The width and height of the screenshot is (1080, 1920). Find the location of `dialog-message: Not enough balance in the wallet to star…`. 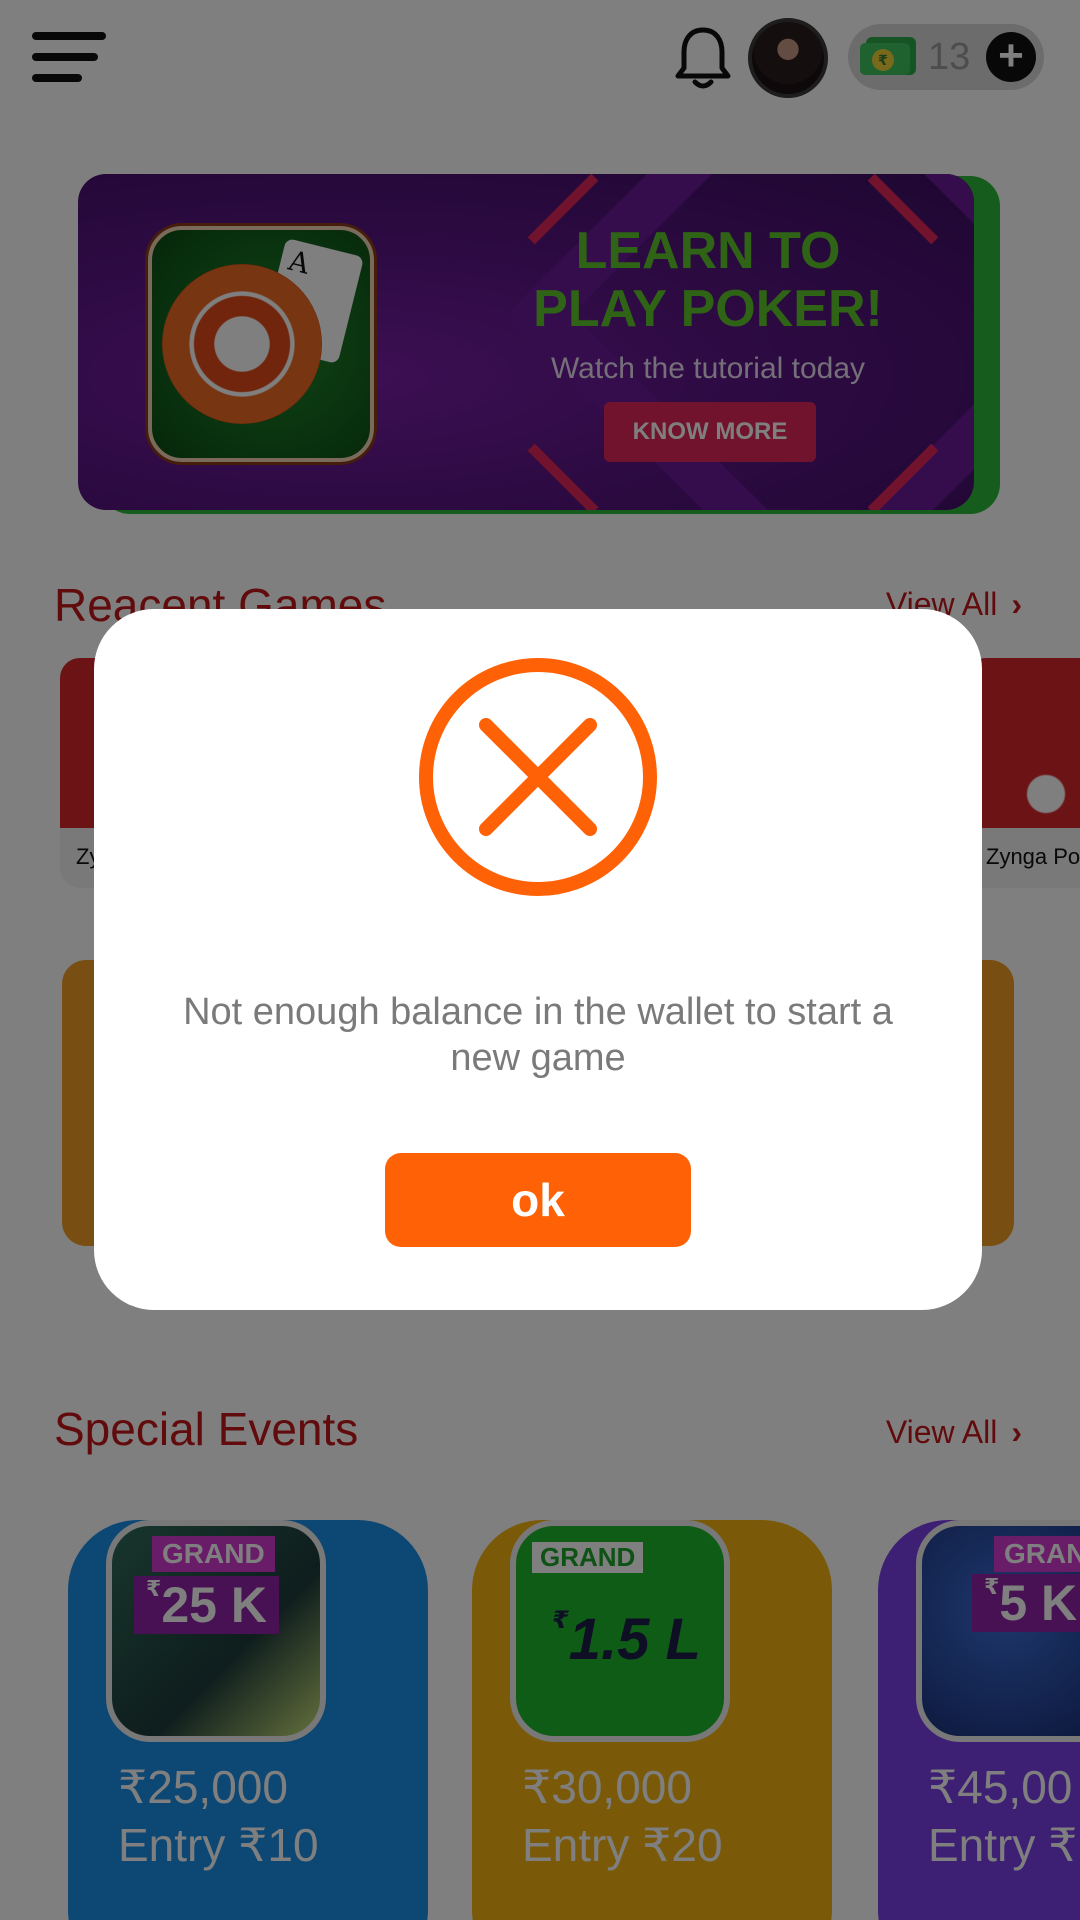

dialog-message: Not enough balance in the wallet to star… is located at coordinates (538, 1035).